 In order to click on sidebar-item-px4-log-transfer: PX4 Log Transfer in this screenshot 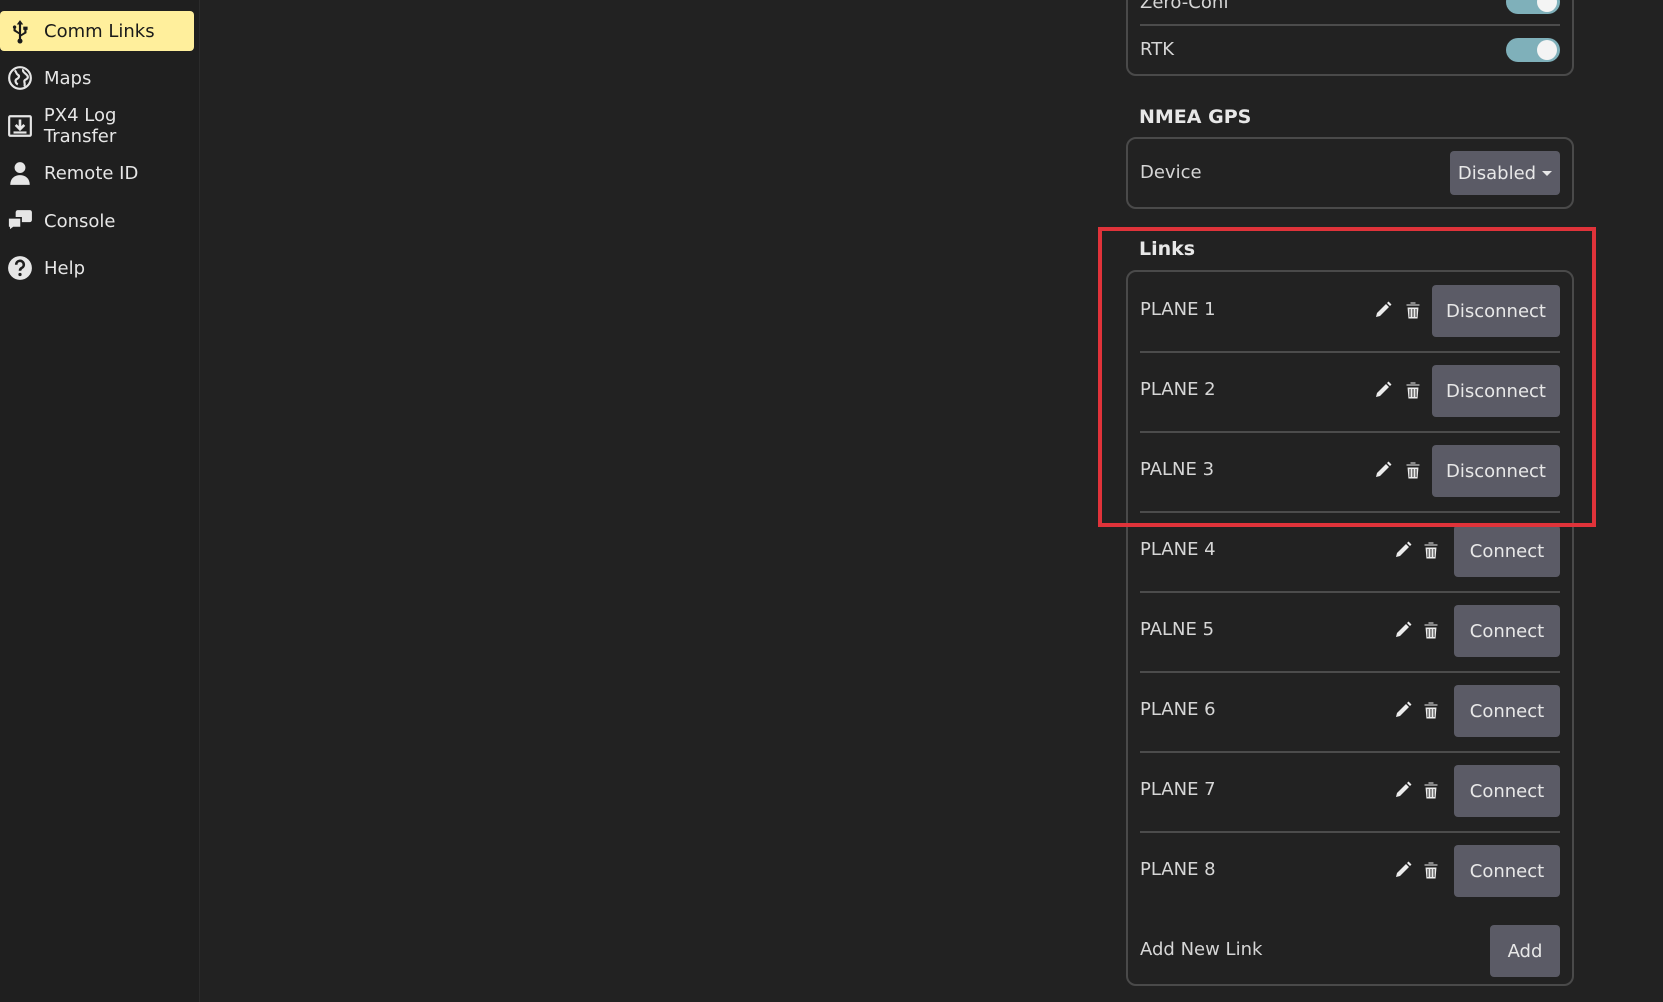, I will do `click(97, 126)`.